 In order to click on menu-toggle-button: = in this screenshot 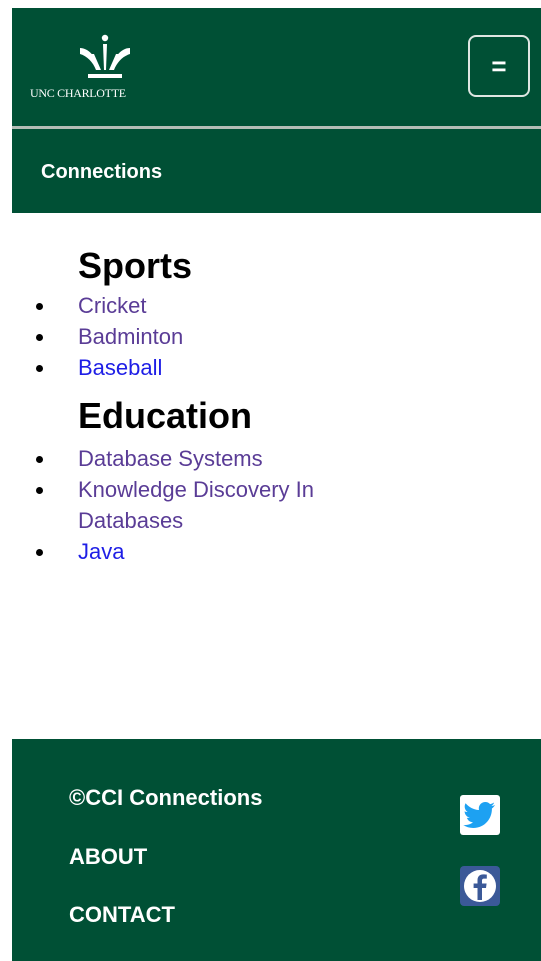, I will do `click(499, 66)`.